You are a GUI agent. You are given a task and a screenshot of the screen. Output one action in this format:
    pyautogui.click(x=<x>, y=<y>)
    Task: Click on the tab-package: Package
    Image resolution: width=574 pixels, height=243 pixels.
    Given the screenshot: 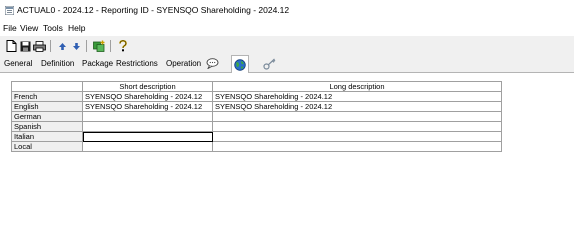 What is the action you would take?
    pyautogui.click(x=97, y=63)
    